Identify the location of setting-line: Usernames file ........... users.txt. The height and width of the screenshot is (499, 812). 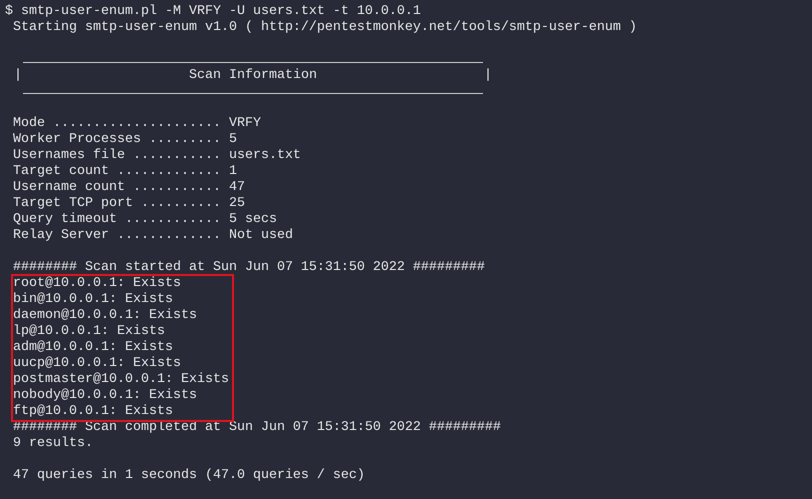
(157, 155).